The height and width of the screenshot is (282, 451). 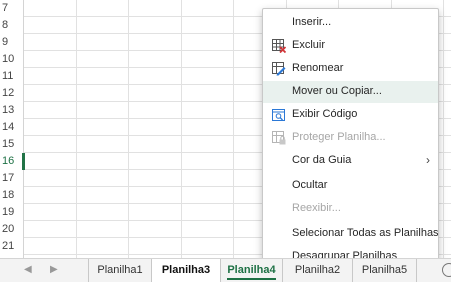 What do you see at coordinates (252, 270) in the screenshot?
I see `sheet-tab-planilha4: Planilha4` at bounding box center [252, 270].